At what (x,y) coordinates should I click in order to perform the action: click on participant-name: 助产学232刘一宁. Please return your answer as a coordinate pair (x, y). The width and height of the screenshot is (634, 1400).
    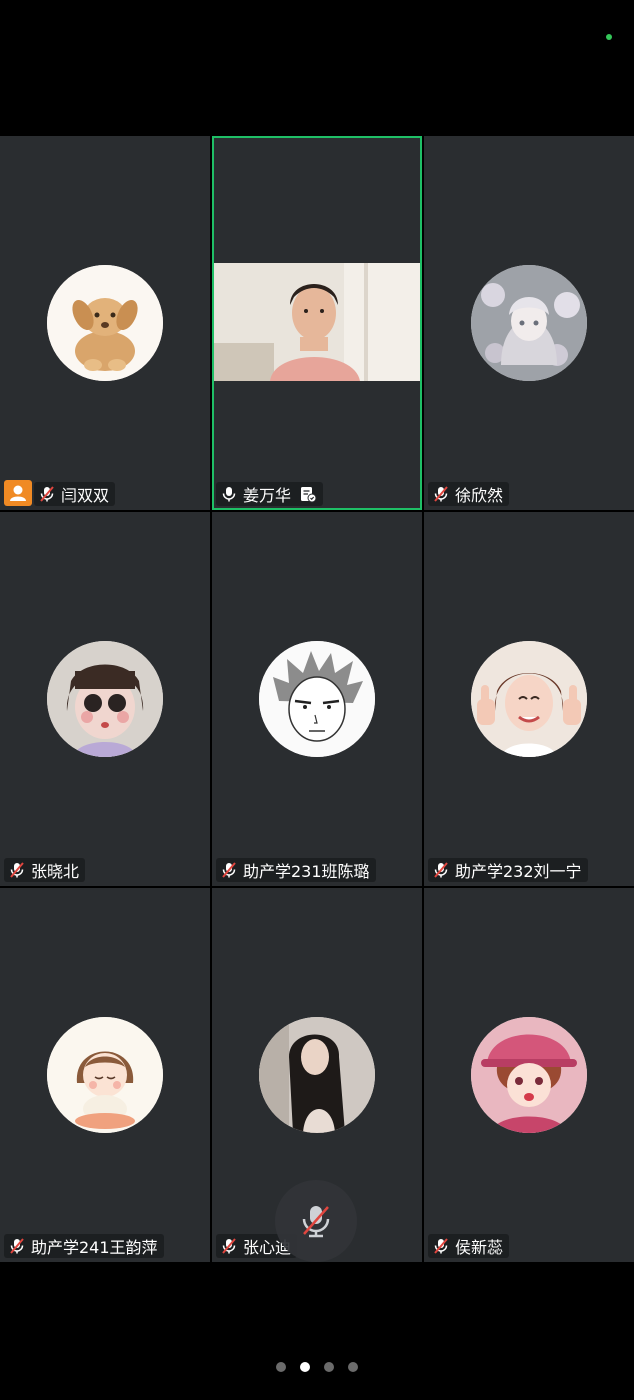
    Looking at the image, I should click on (518, 871).